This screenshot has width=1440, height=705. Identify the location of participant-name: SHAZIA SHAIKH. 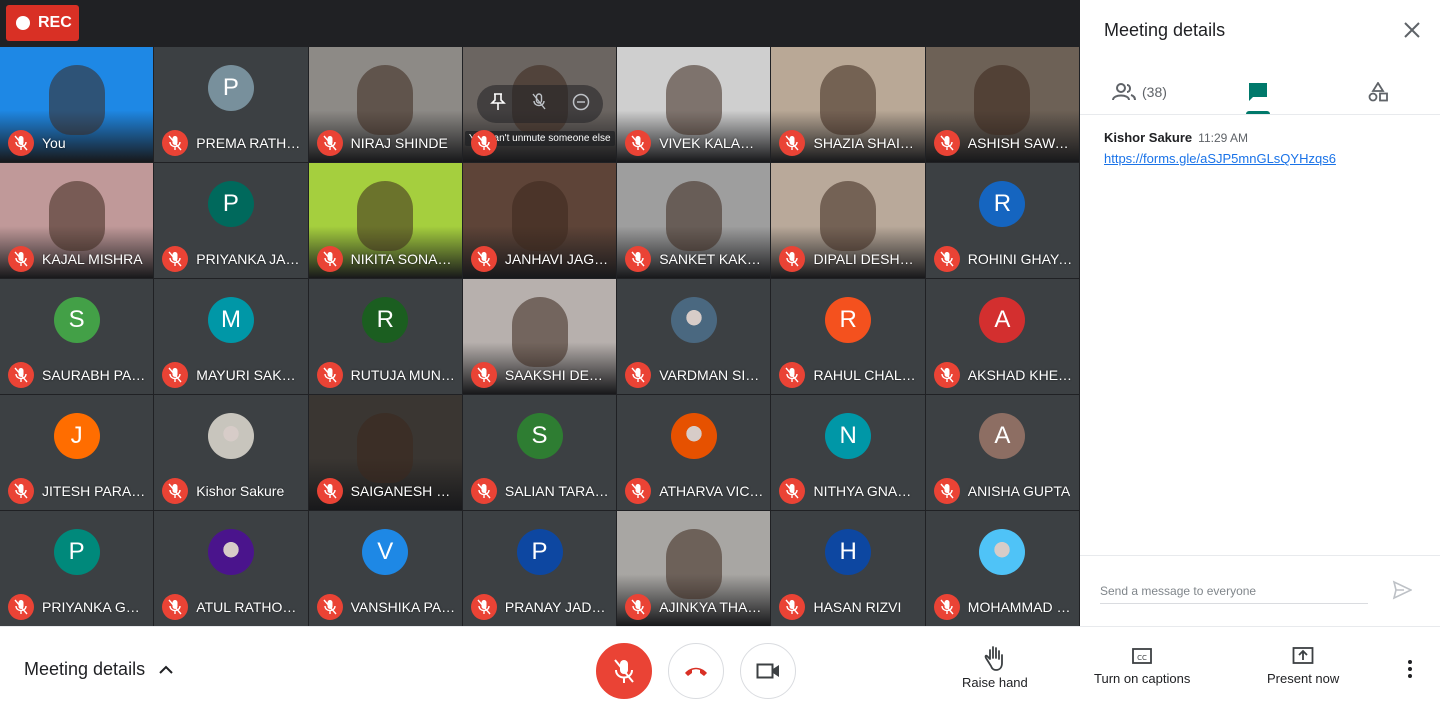
(866, 143).